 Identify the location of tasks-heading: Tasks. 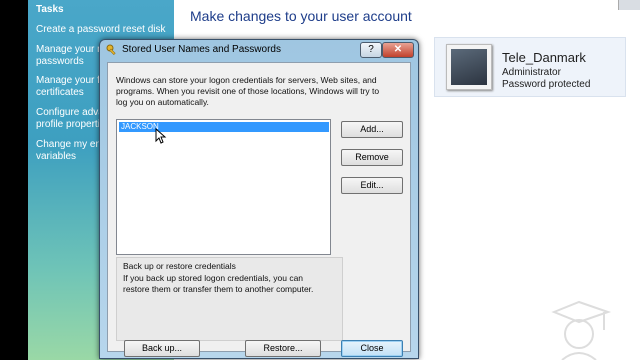
(50, 9).